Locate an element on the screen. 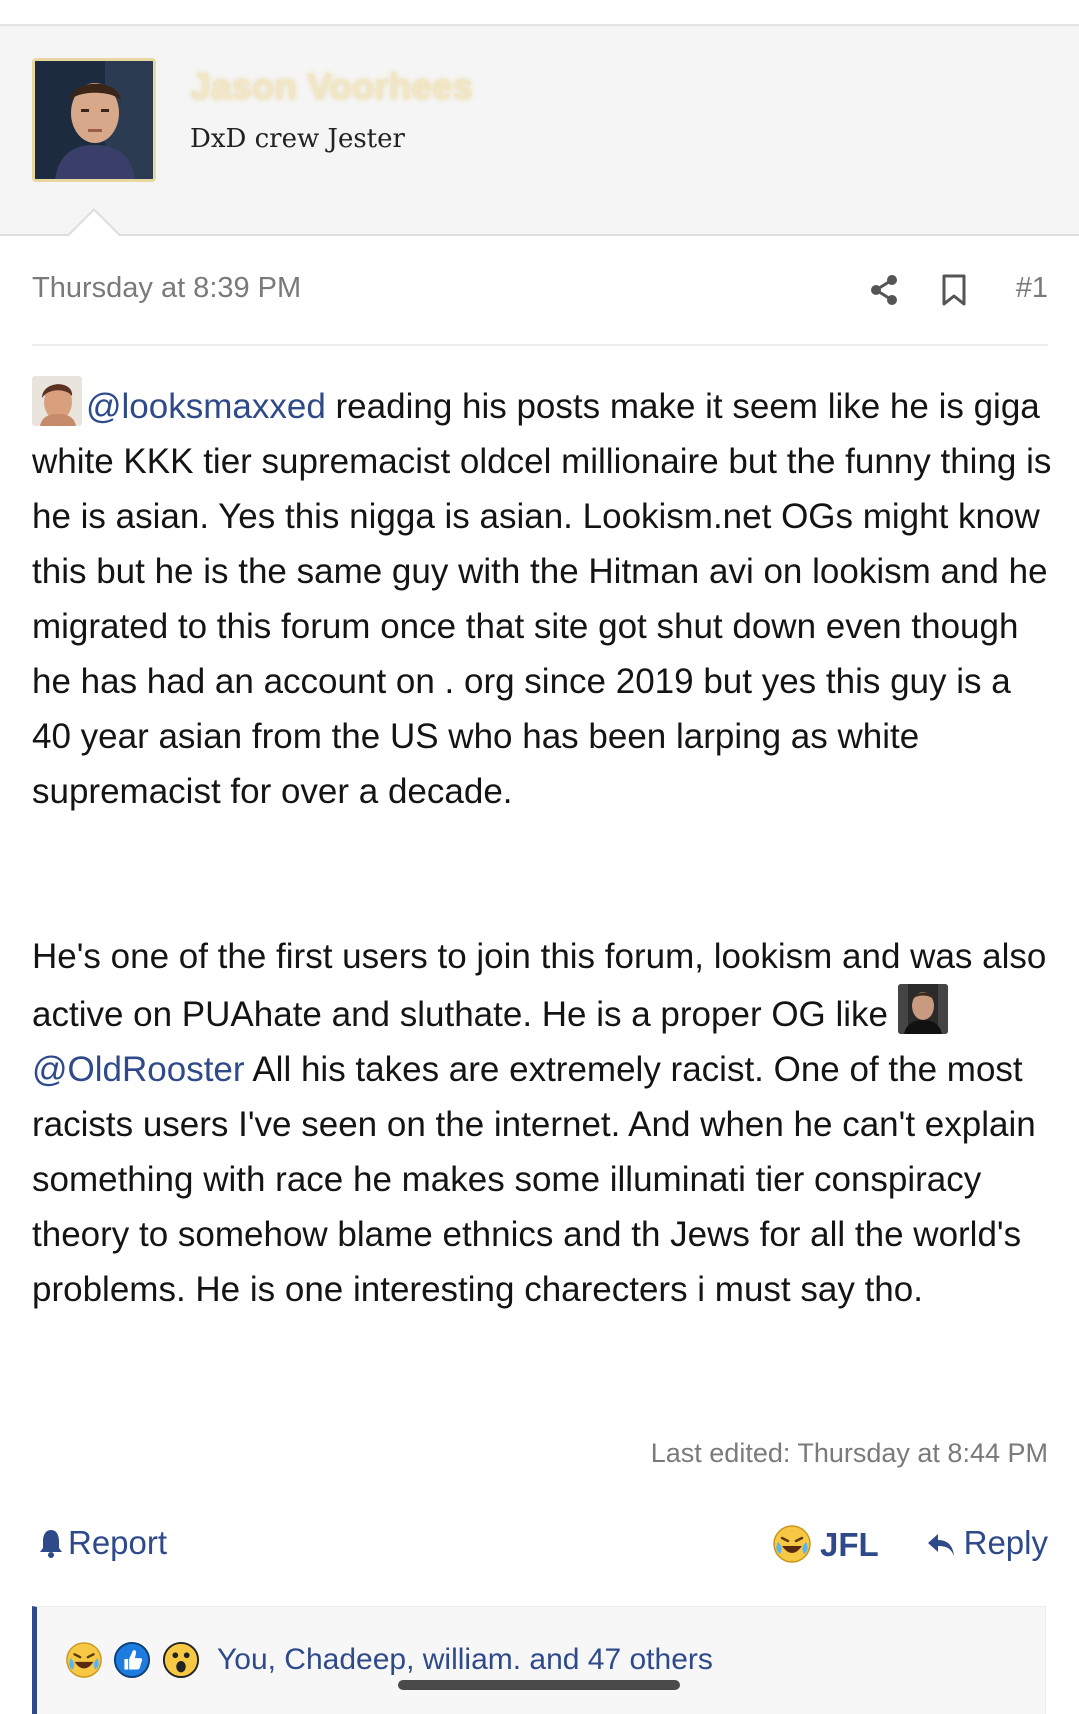  report-button: Report is located at coordinates (102, 1543).